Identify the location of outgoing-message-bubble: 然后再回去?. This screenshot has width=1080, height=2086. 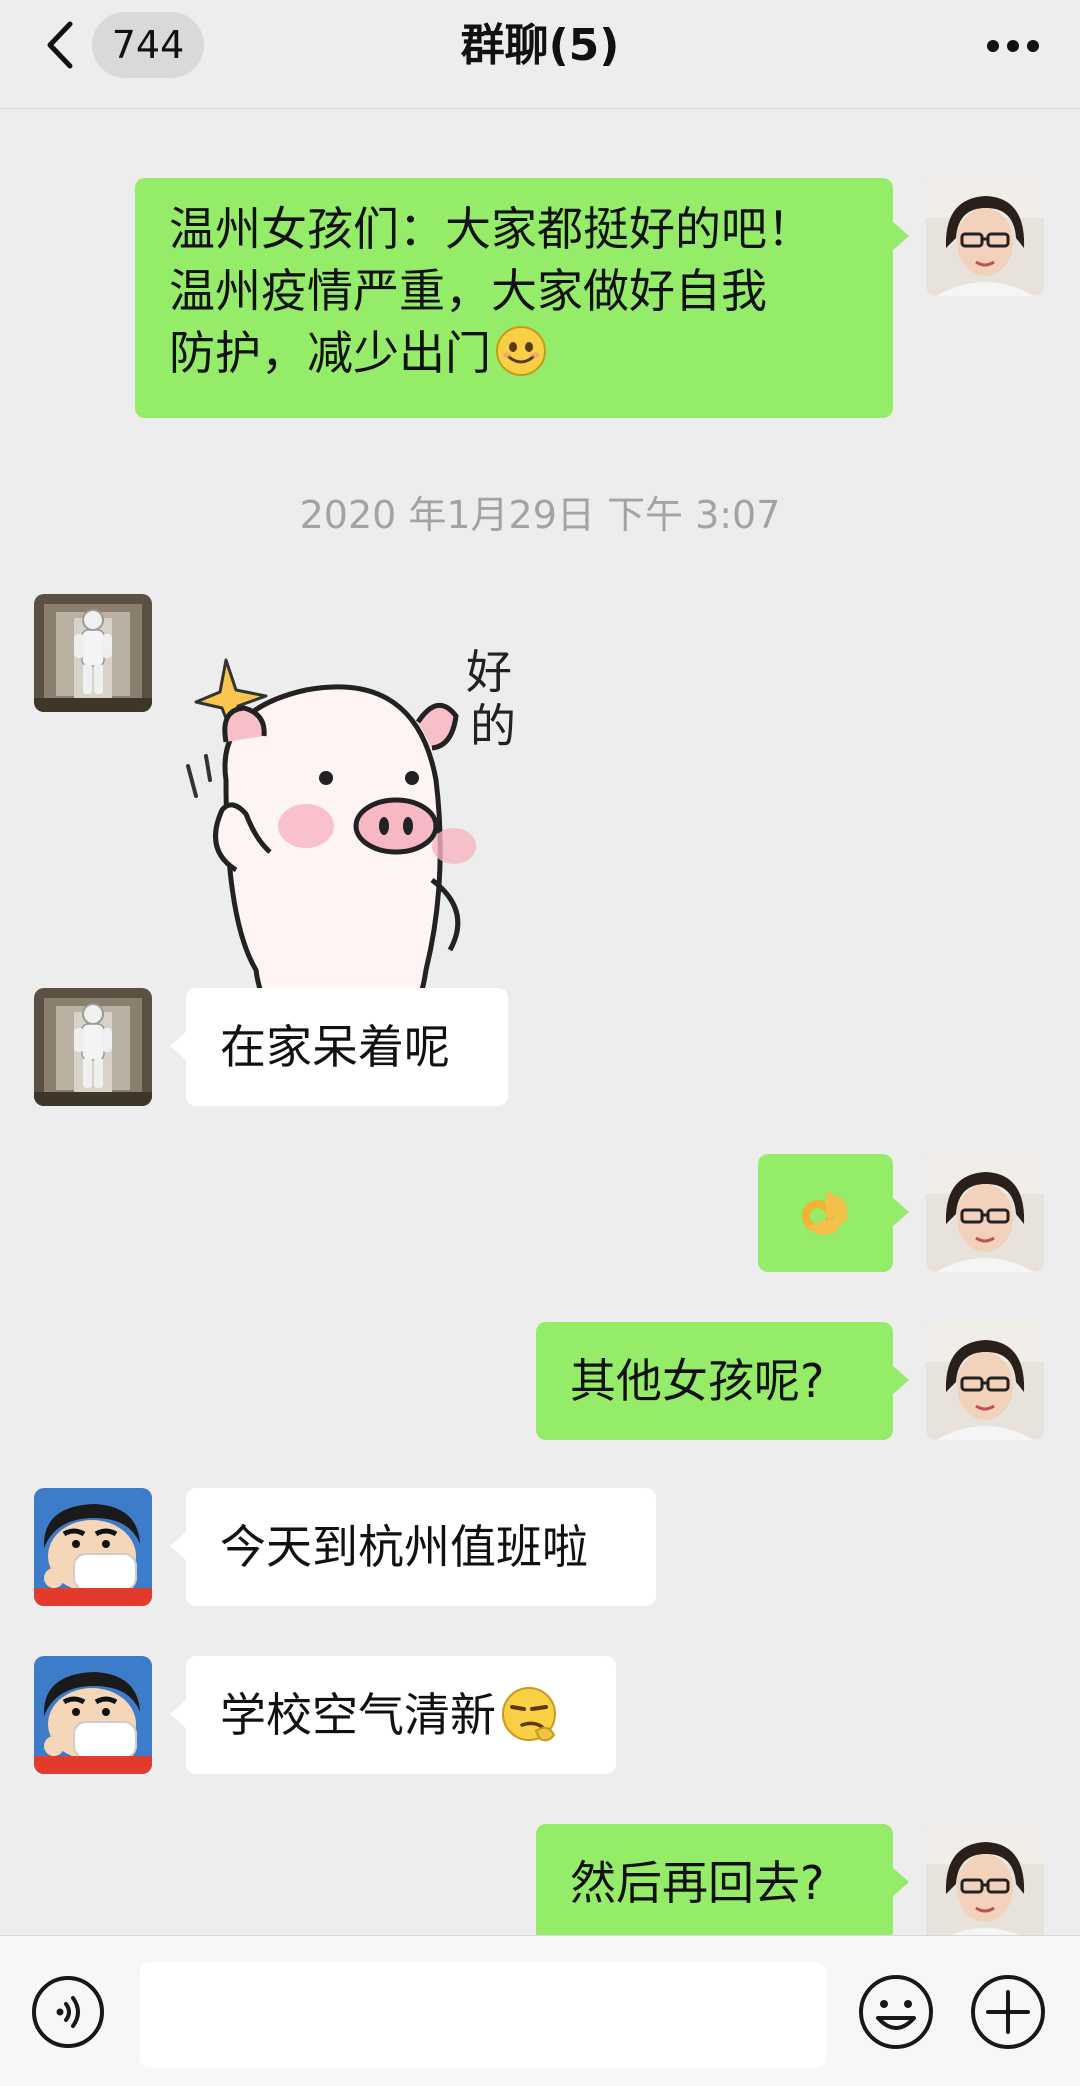
(722, 1879).